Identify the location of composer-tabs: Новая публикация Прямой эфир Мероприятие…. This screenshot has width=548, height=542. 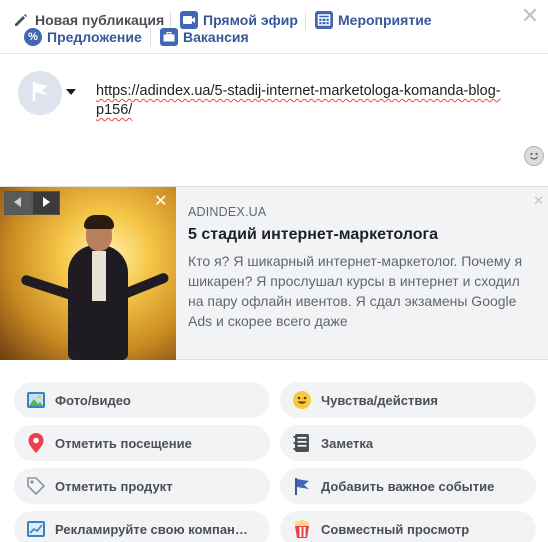
(274, 27).